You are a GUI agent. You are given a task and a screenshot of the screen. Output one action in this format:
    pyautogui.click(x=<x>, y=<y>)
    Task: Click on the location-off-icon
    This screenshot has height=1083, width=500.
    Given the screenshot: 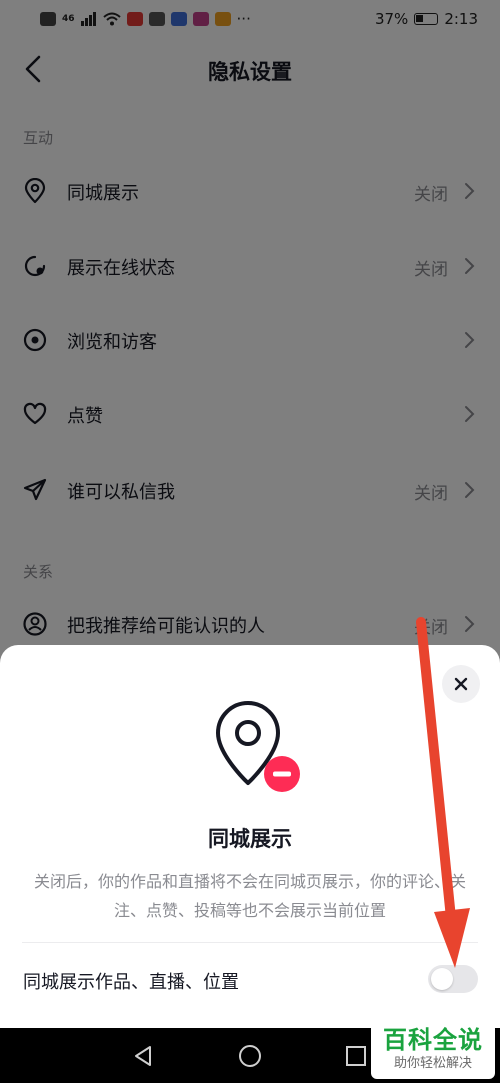 What is the action you would take?
    pyautogui.click(x=258, y=746)
    